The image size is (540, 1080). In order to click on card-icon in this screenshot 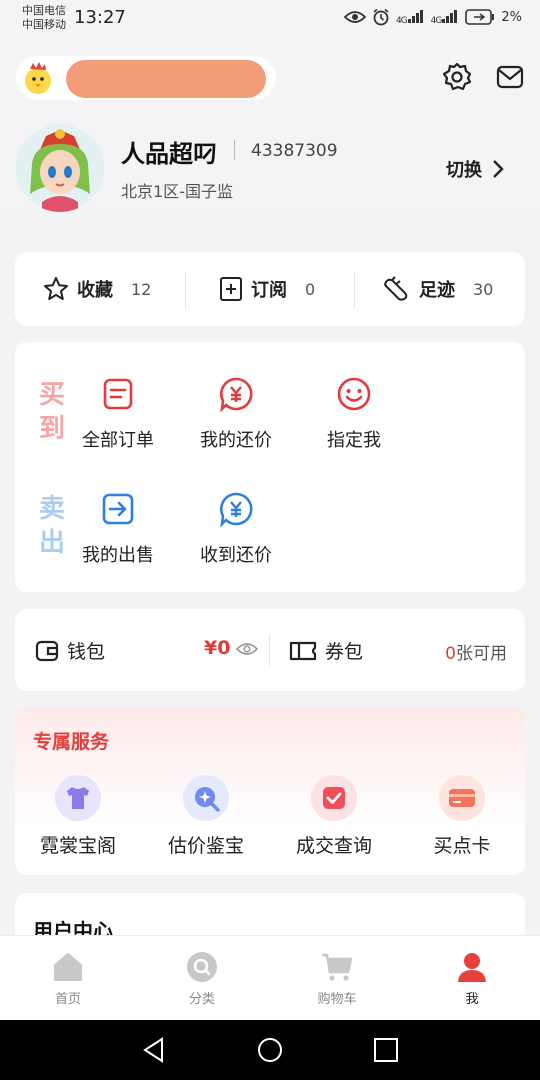, I will do `click(462, 798)`.